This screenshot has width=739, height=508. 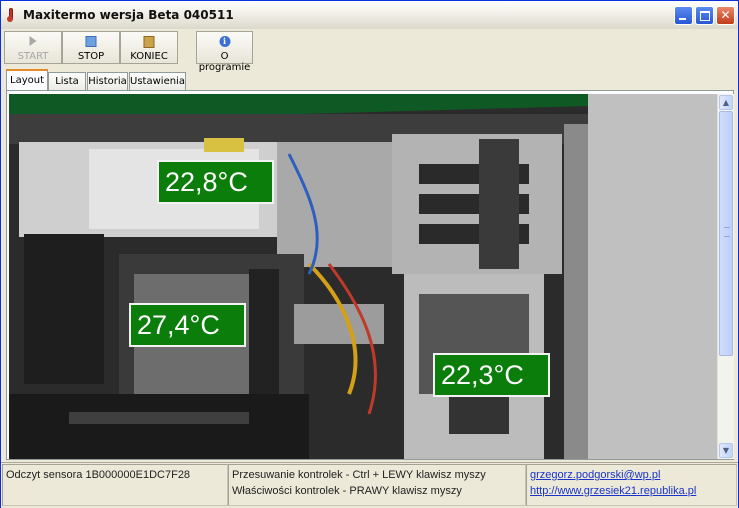 I want to click on tab-ustawienia: Ustawienia, so click(x=157, y=81).